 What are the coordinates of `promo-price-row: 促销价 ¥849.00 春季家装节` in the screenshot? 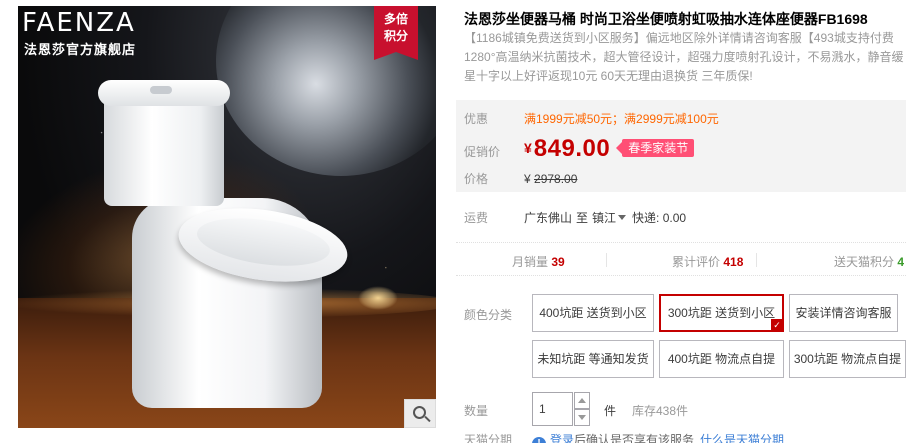 It's located at (579, 149).